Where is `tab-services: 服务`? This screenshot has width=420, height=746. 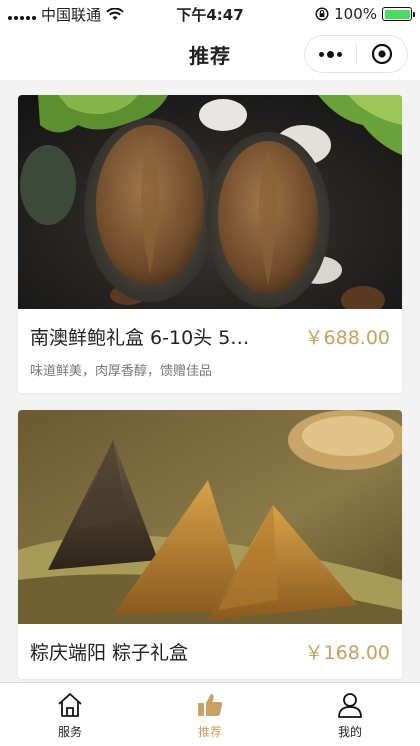
tab-services: 服务 is located at coordinates (70, 714).